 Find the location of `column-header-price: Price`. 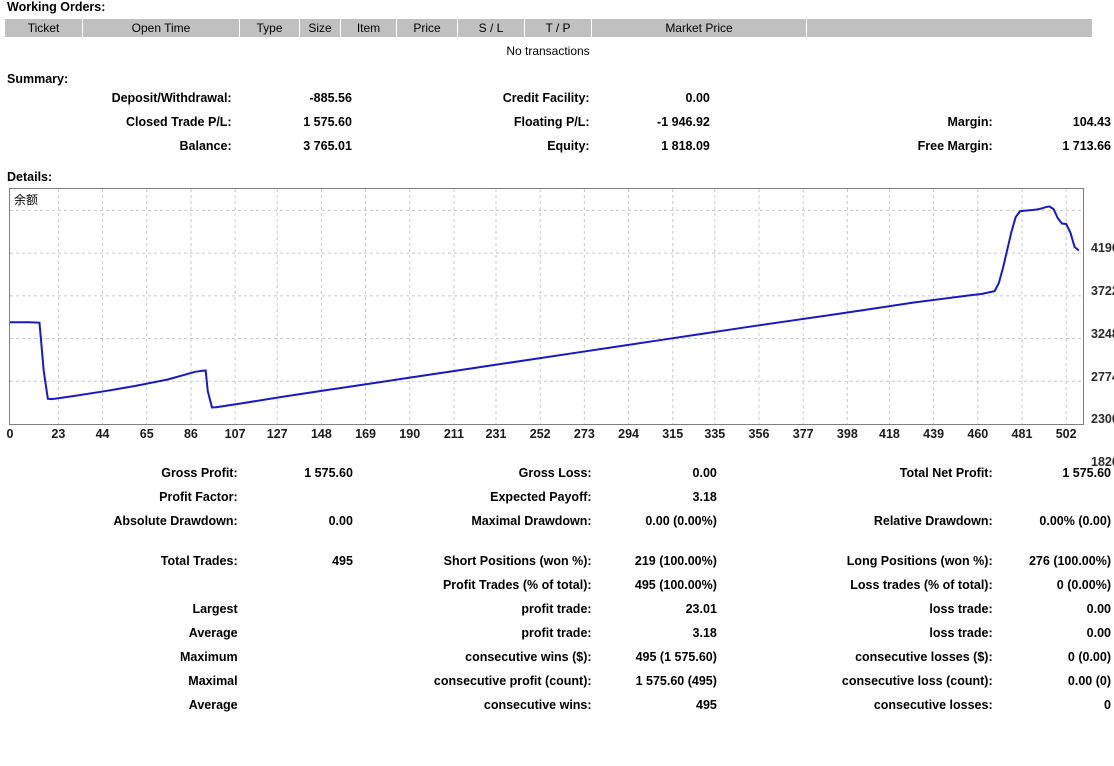

column-header-price: Price is located at coordinates (427, 28).